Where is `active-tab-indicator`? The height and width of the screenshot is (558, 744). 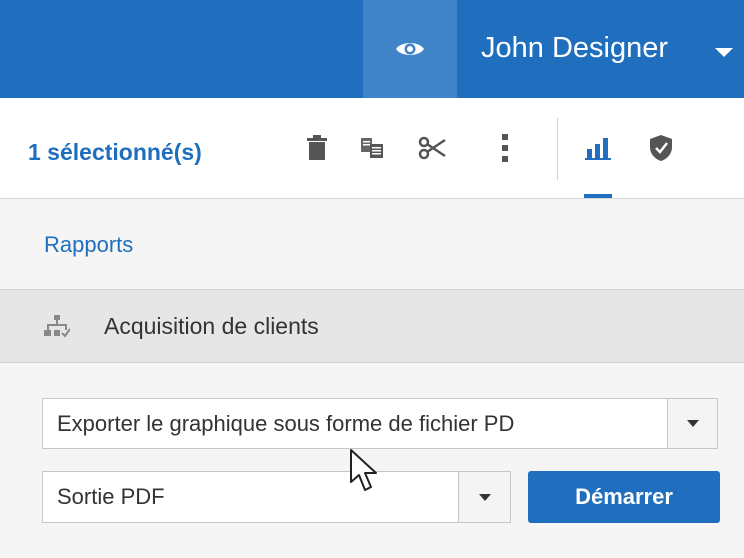
active-tab-indicator is located at coordinates (598, 196).